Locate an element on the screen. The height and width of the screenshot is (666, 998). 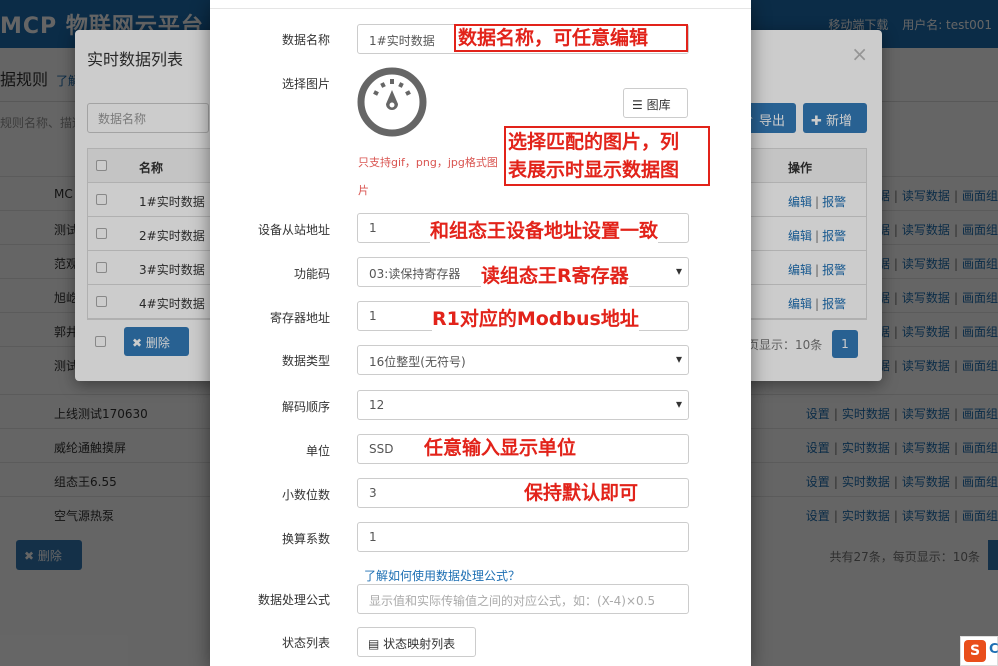
input-method-badge: S C is located at coordinates (979, 651).